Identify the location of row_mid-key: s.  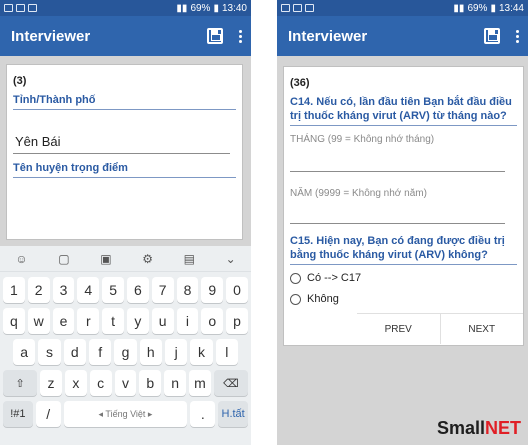
(49, 352).